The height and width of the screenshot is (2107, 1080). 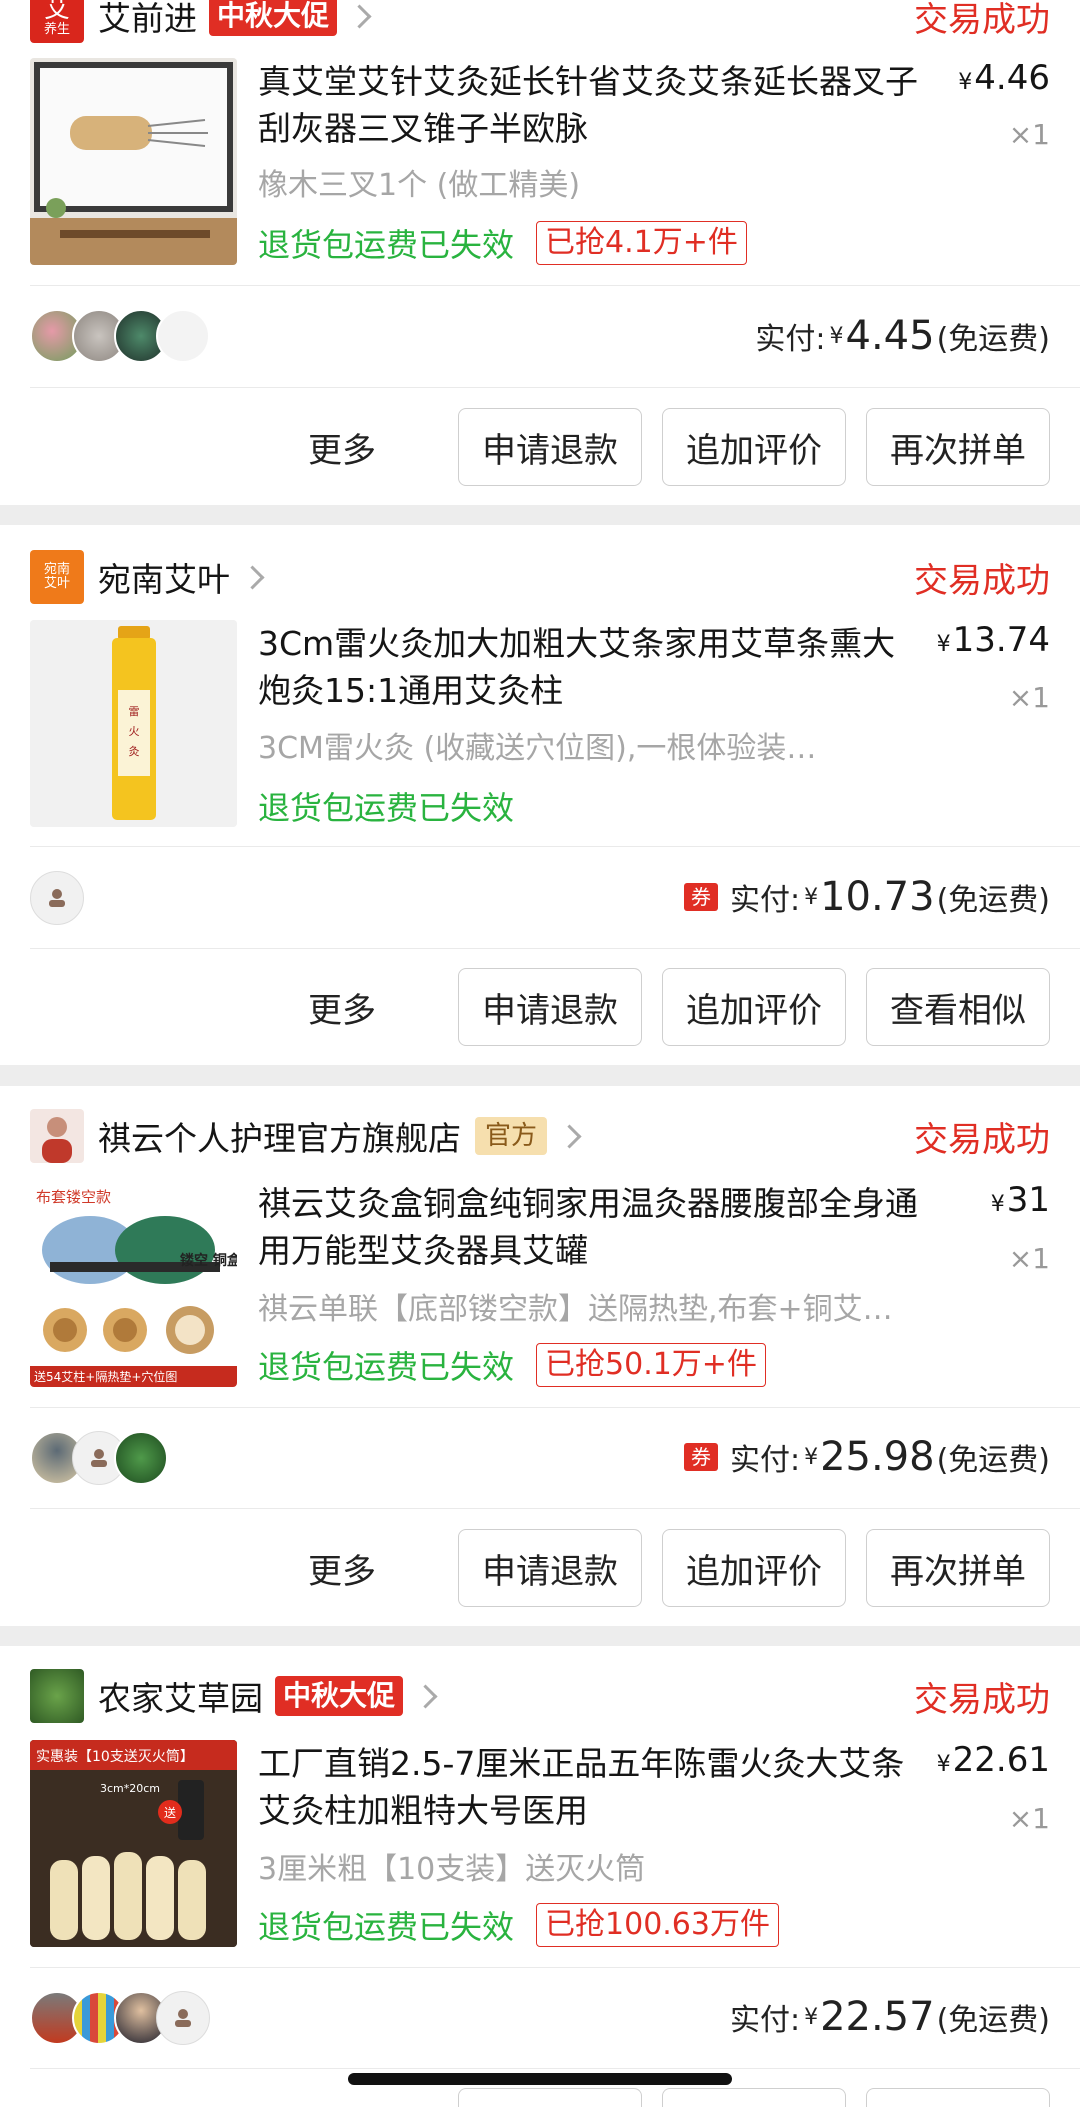 I want to click on product-title: 工厂直销2.5-7厘米正品五年陈雷火灸大艾条艾灸柱加粗特大号医用, so click(x=588, y=1787).